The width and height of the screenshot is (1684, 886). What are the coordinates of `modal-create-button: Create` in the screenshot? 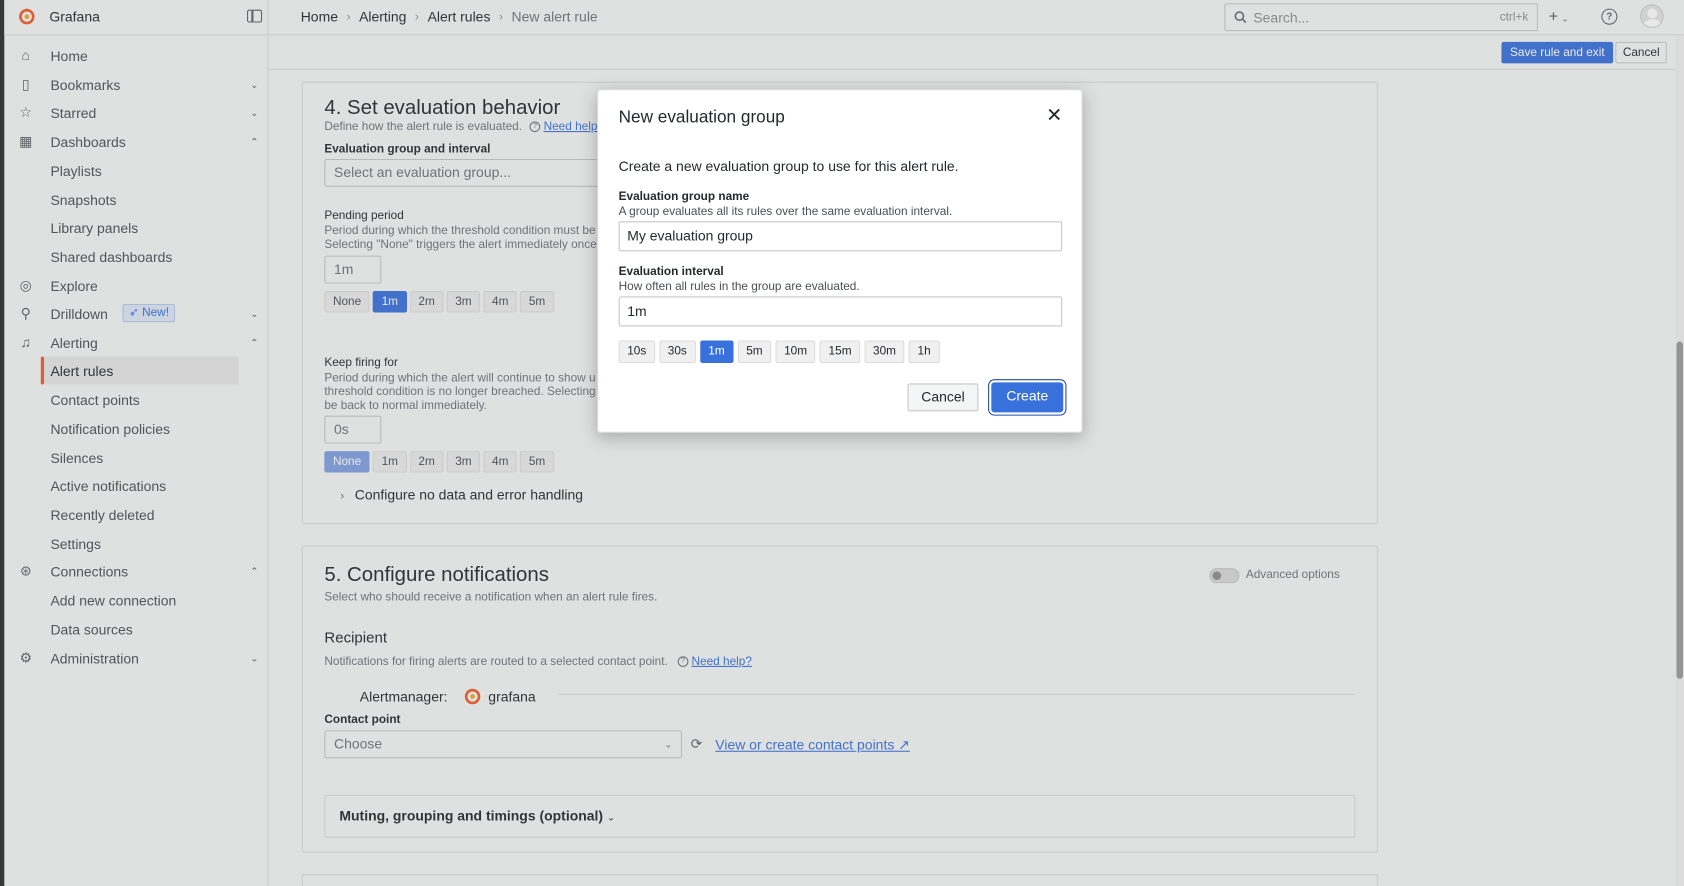 It's located at (1027, 397).